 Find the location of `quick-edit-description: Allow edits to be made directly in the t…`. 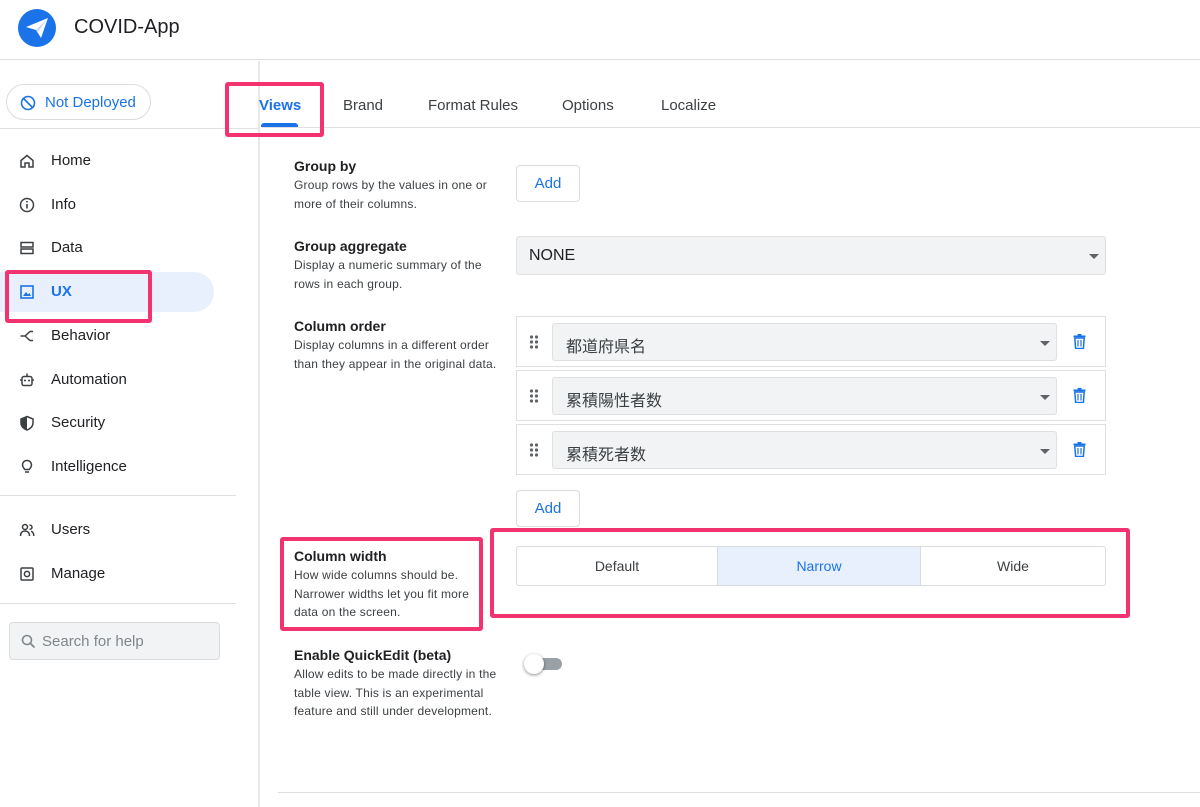

quick-edit-description: Allow edits to be made directly in the t… is located at coordinates (395, 692).